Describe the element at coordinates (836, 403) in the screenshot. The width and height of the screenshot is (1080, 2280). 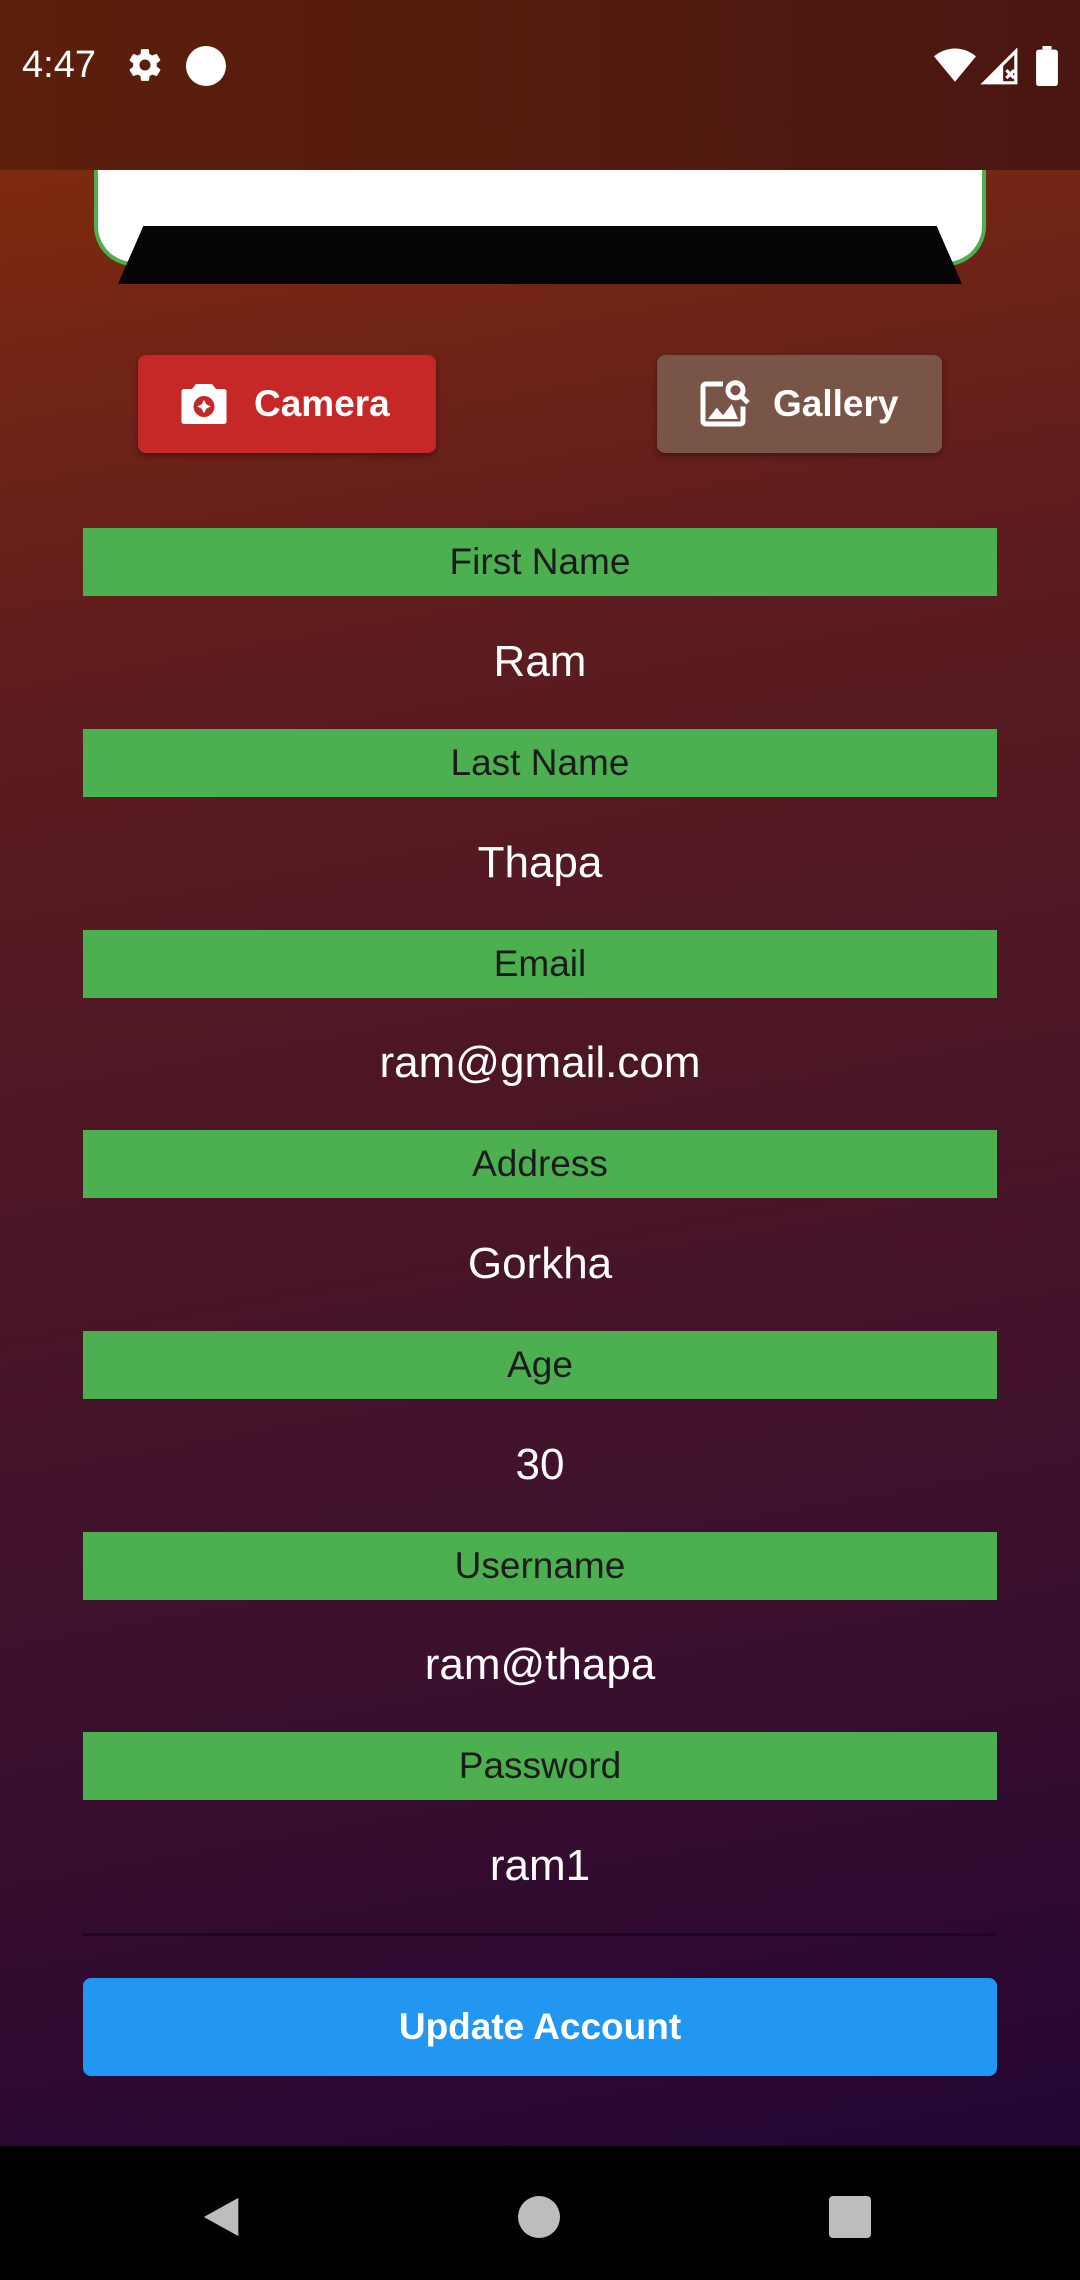
I see `gallery-button-label: Gallery` at that location.